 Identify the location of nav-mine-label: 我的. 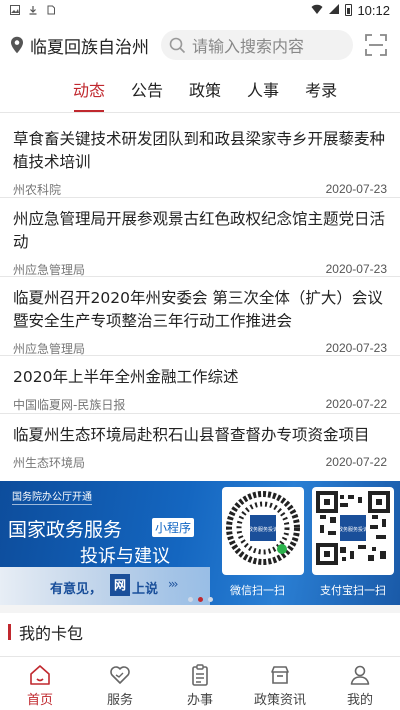
(359, 700).